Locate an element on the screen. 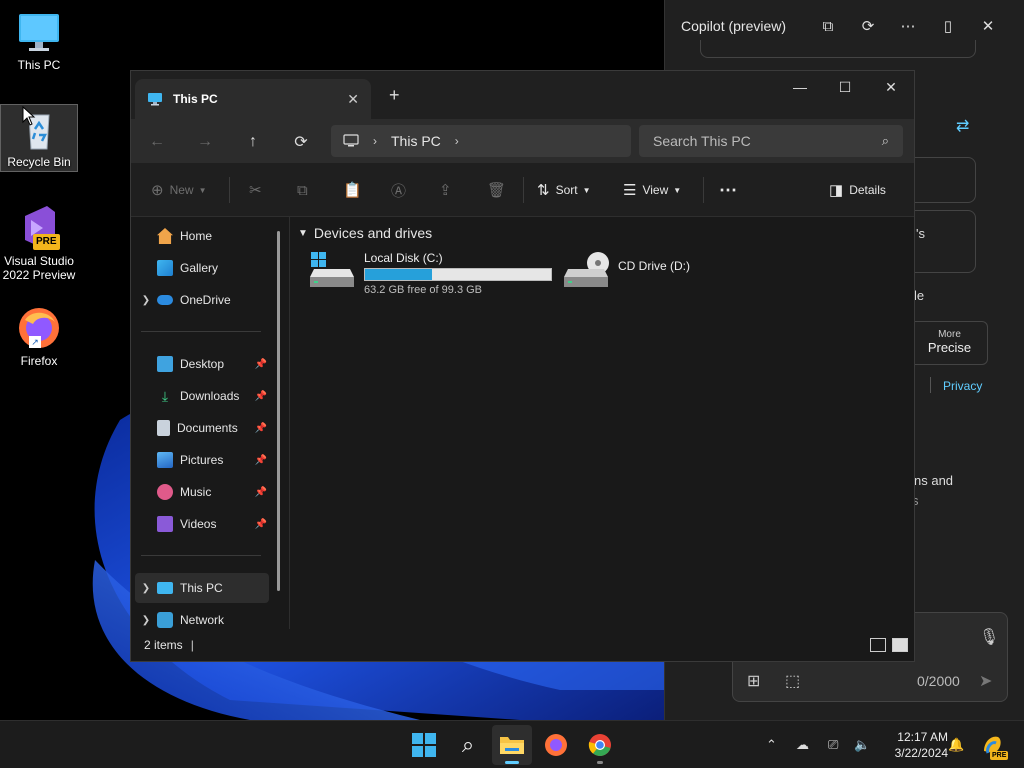  clock-date: 3/22/2024 is located at coordinates (921, 753).